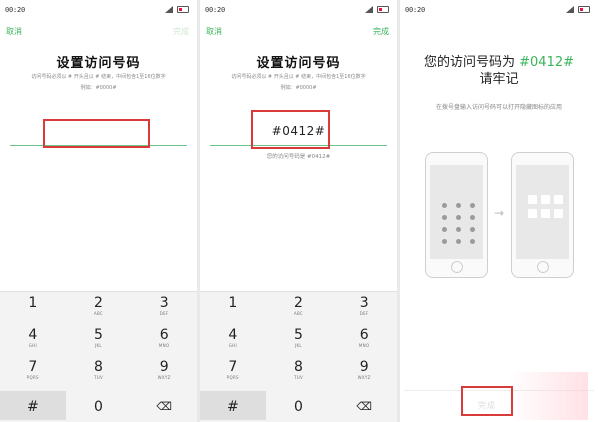 This screenshot has height=422, width=598. What do you see at coordinates (164, 303) in the screenshot?
I see `key-digit: 3` at bounding box center [164, 303].